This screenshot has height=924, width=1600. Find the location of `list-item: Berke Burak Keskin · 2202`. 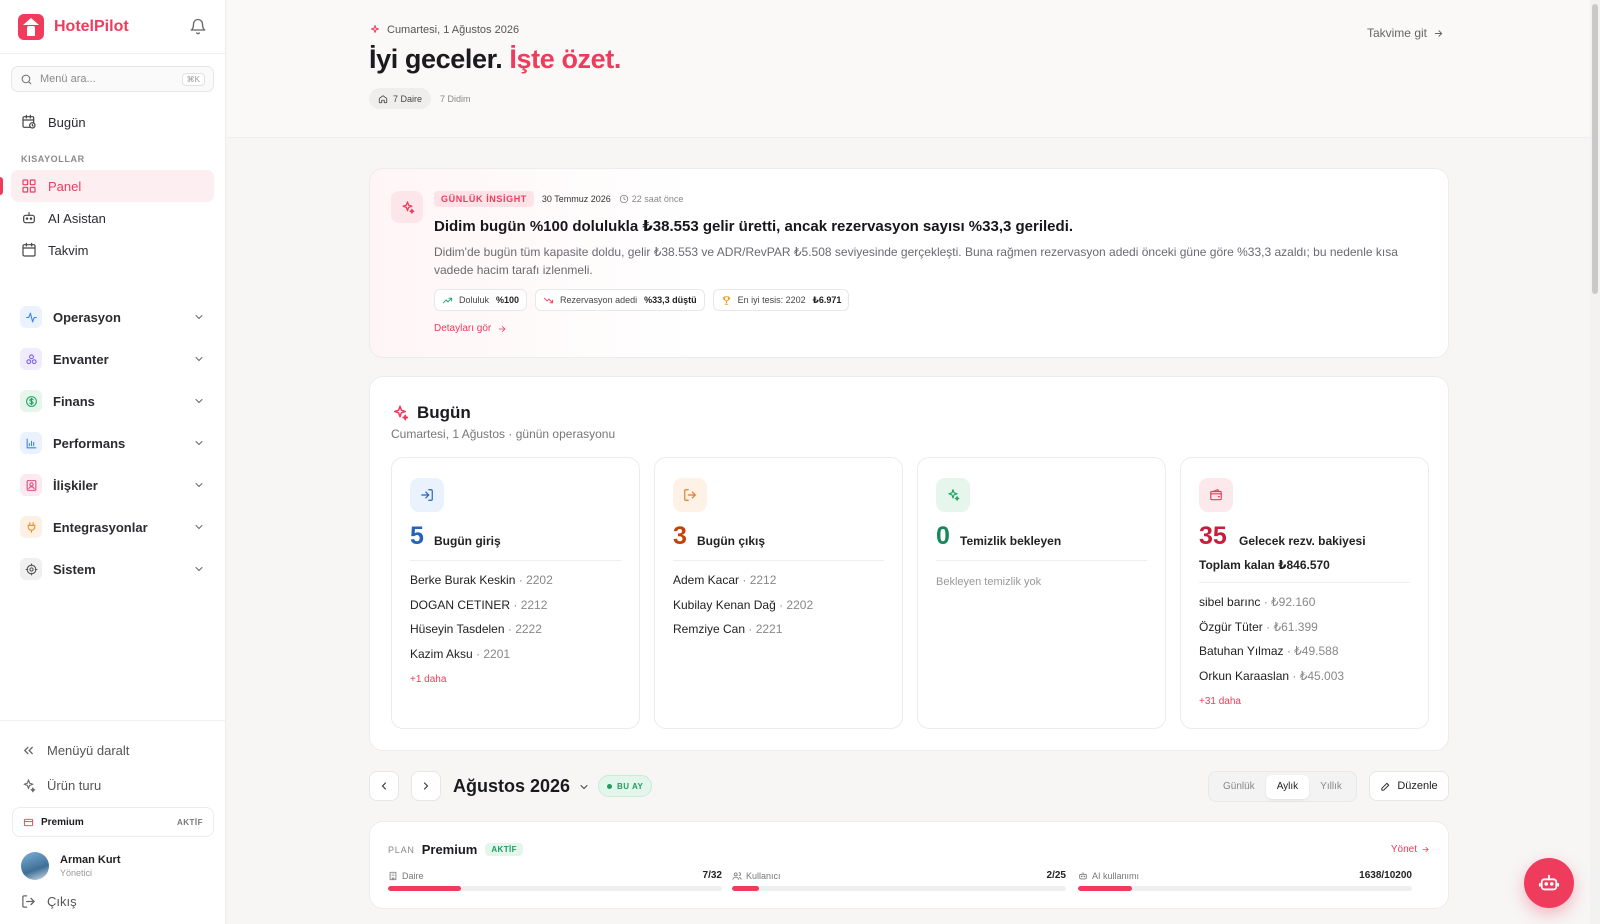

list-item: Berke Burak Keskin · 2202 is located at coordinates (481, 584).